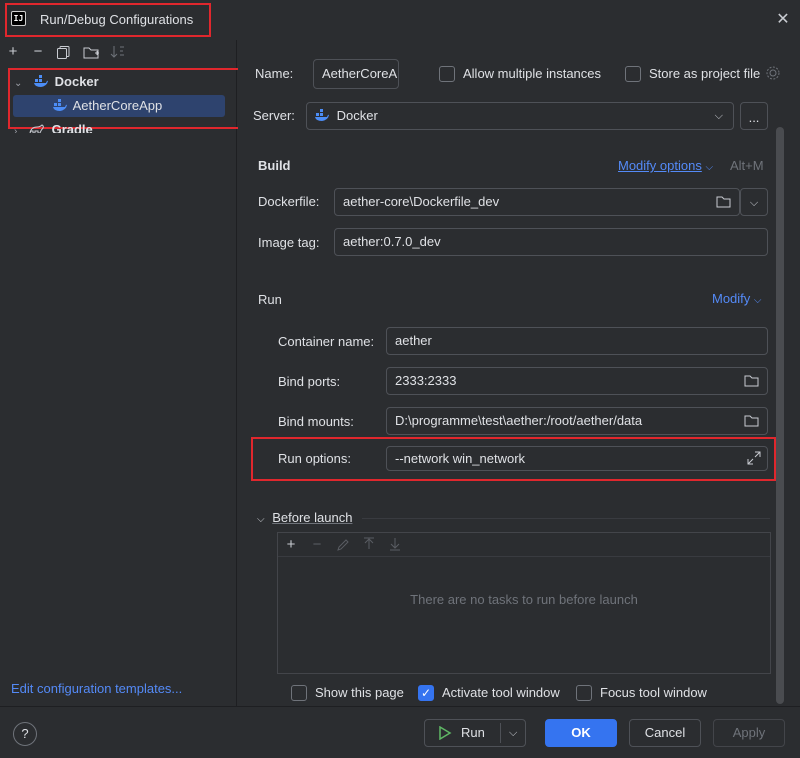  I want to click on run-modify-label: Modify, so click(731, 298).